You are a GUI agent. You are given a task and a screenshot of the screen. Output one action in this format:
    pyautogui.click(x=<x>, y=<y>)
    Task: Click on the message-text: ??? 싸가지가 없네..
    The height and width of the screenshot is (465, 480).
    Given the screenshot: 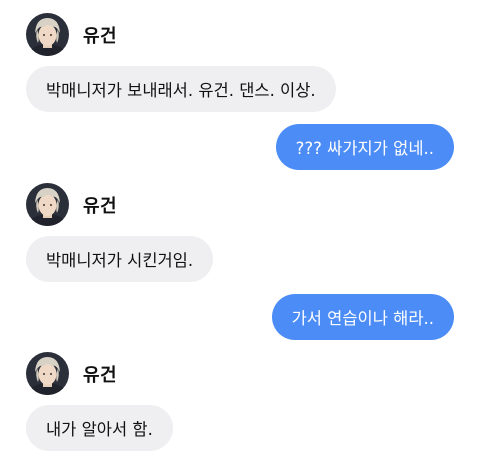 What is the action you would take?
    pyautogui.click(x=364, y=148)
    